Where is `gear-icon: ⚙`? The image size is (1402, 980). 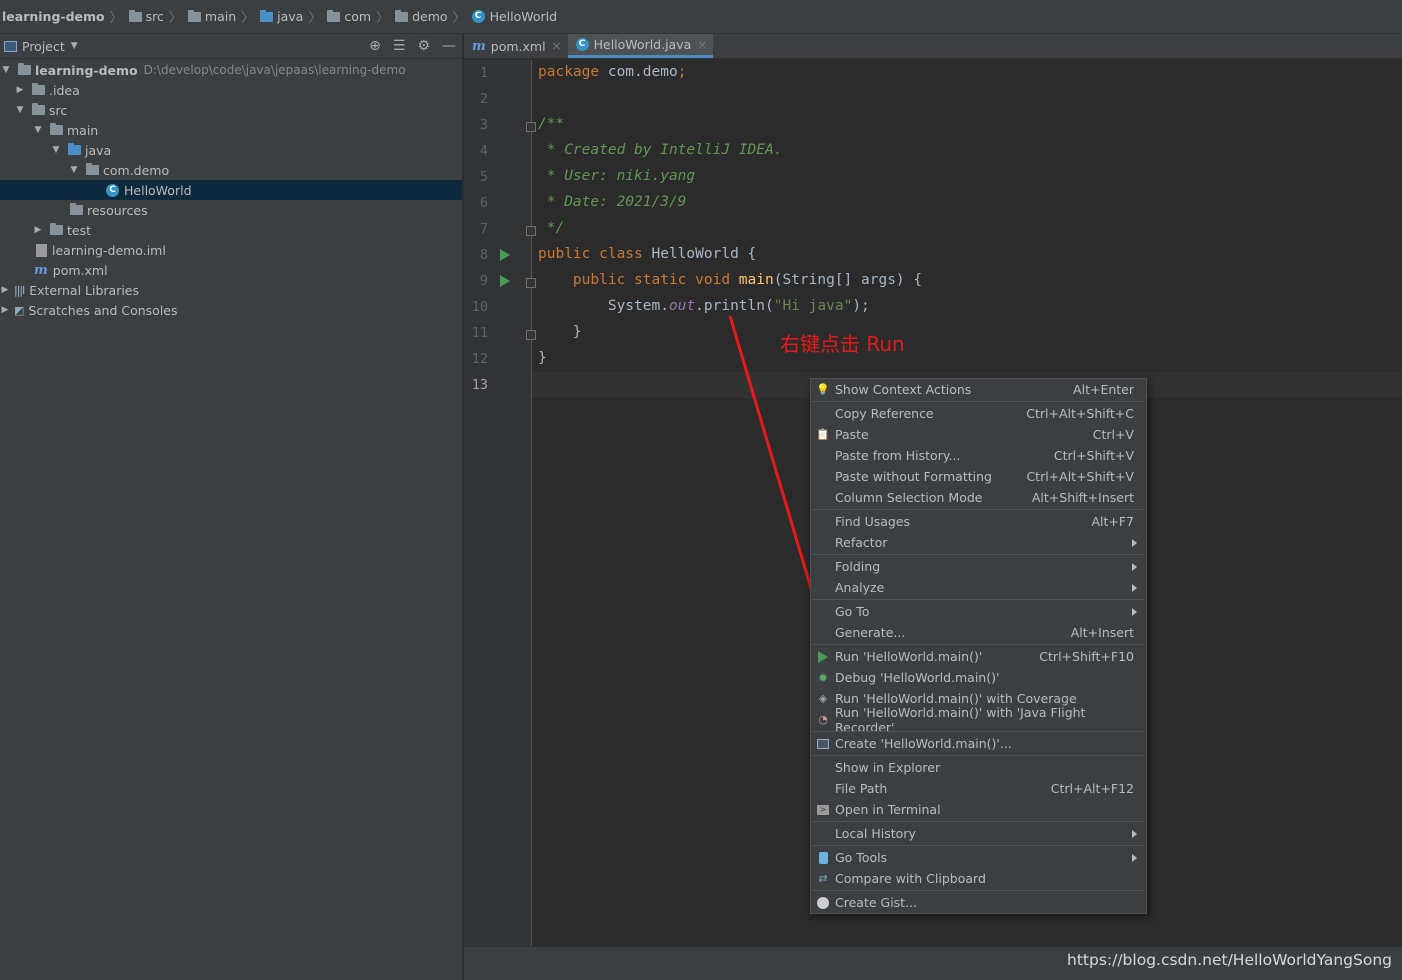
gear-icon: ⚙ is located at coordinates (423, 46).